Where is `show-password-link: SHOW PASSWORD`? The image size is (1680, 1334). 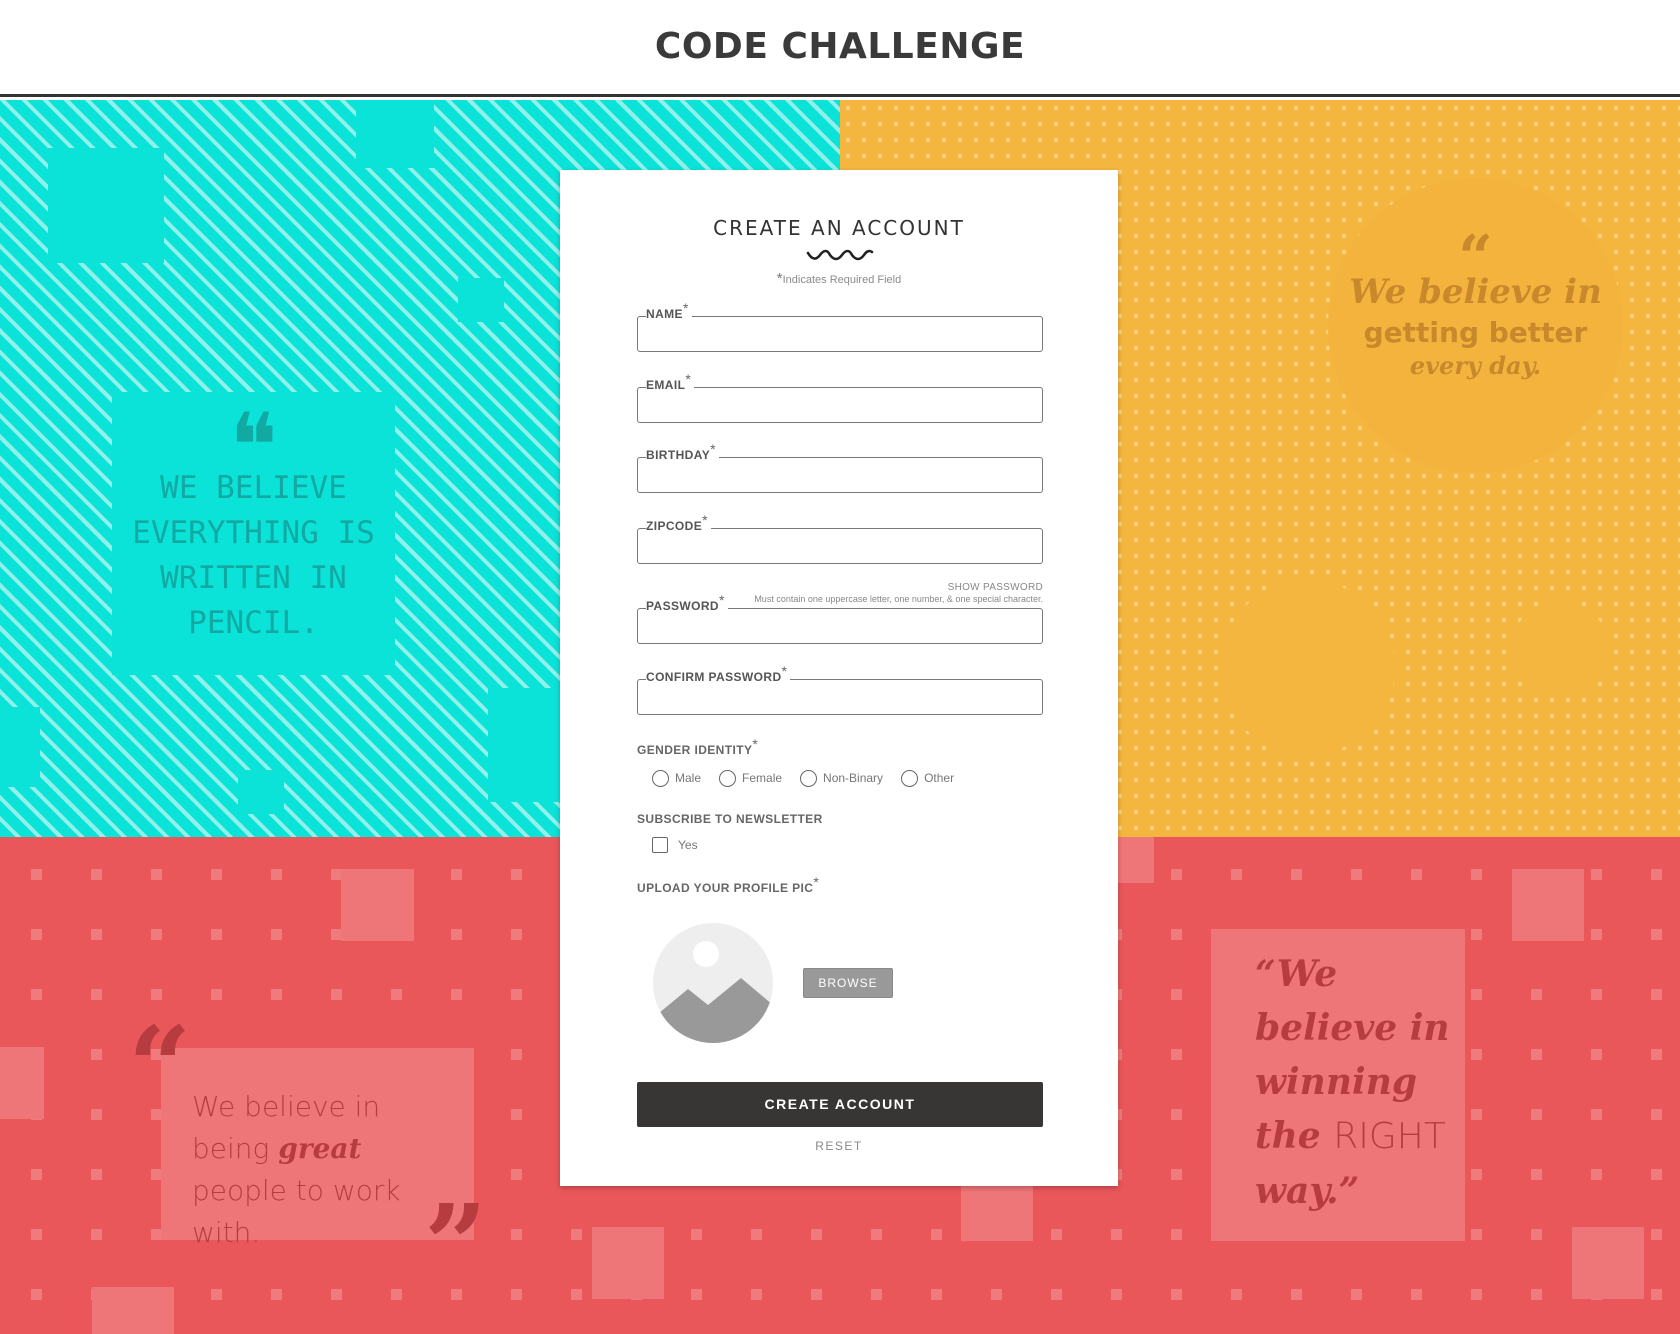 show-password-link: SHOW PASSWORD is located at coordinates (995, 587).